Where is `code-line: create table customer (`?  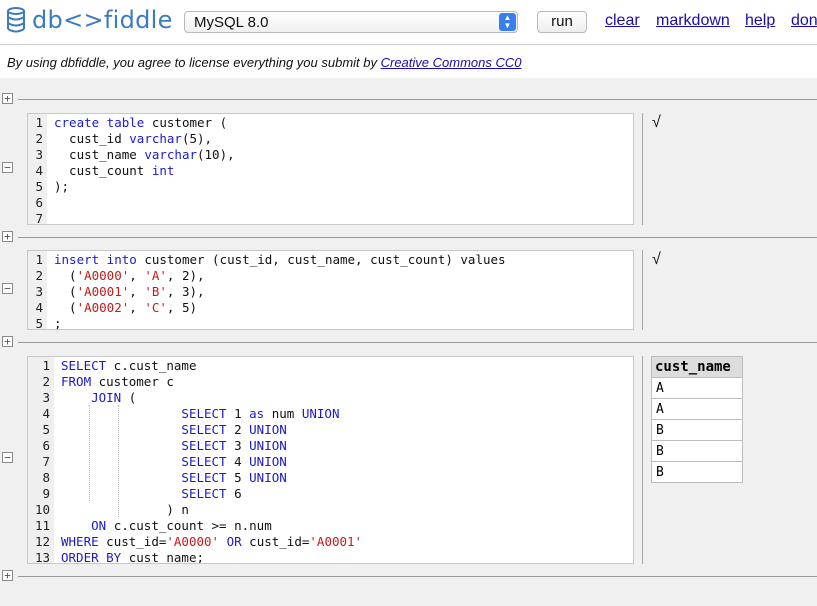 code-line: create table customer ( is located at coordinates (141, 122).